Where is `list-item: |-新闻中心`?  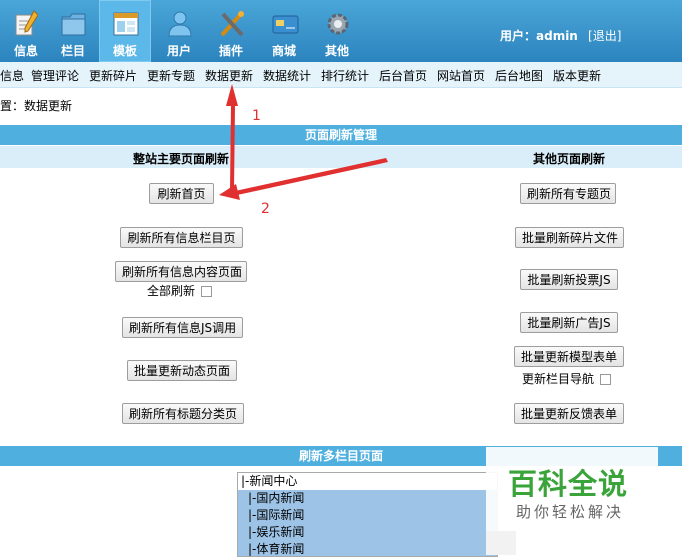
list-item: |-新闻中心 is located at coordinates (367, 481).